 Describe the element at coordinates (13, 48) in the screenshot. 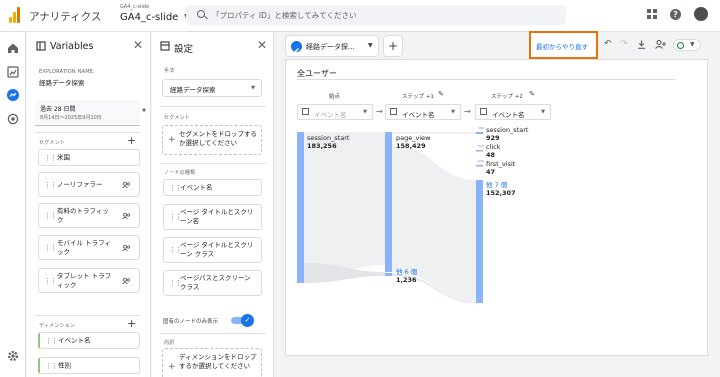

I see `home-icon` at that location.